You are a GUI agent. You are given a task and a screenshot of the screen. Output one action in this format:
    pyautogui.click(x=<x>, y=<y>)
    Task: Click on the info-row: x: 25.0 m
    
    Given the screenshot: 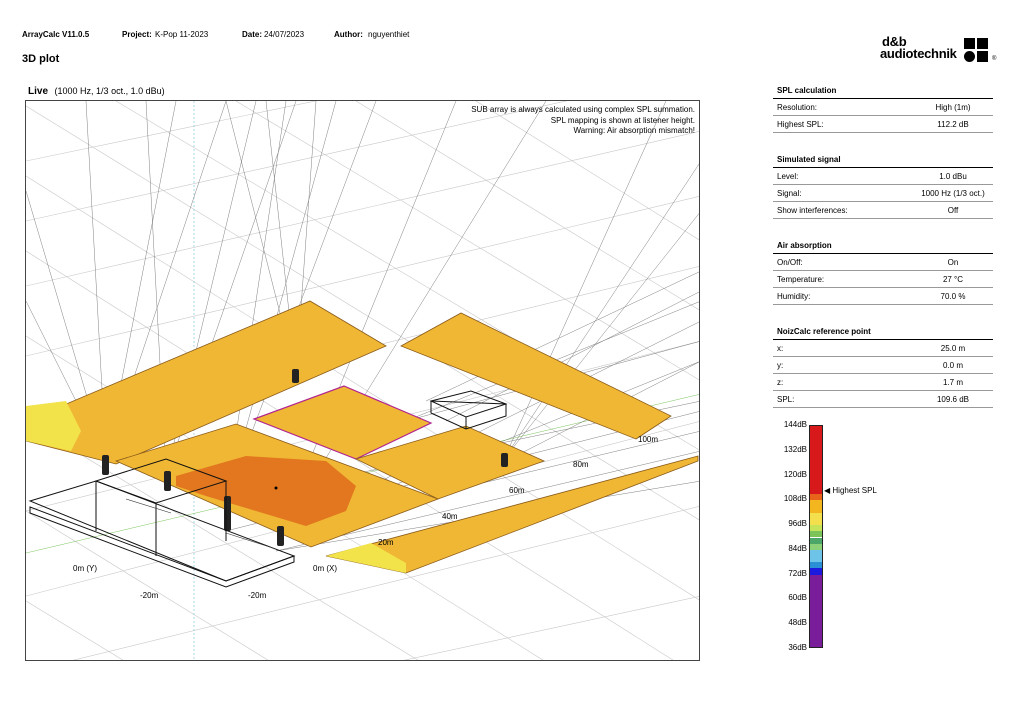 What is the action you would take?
    pyautogui.click(x=883, y=348)
    